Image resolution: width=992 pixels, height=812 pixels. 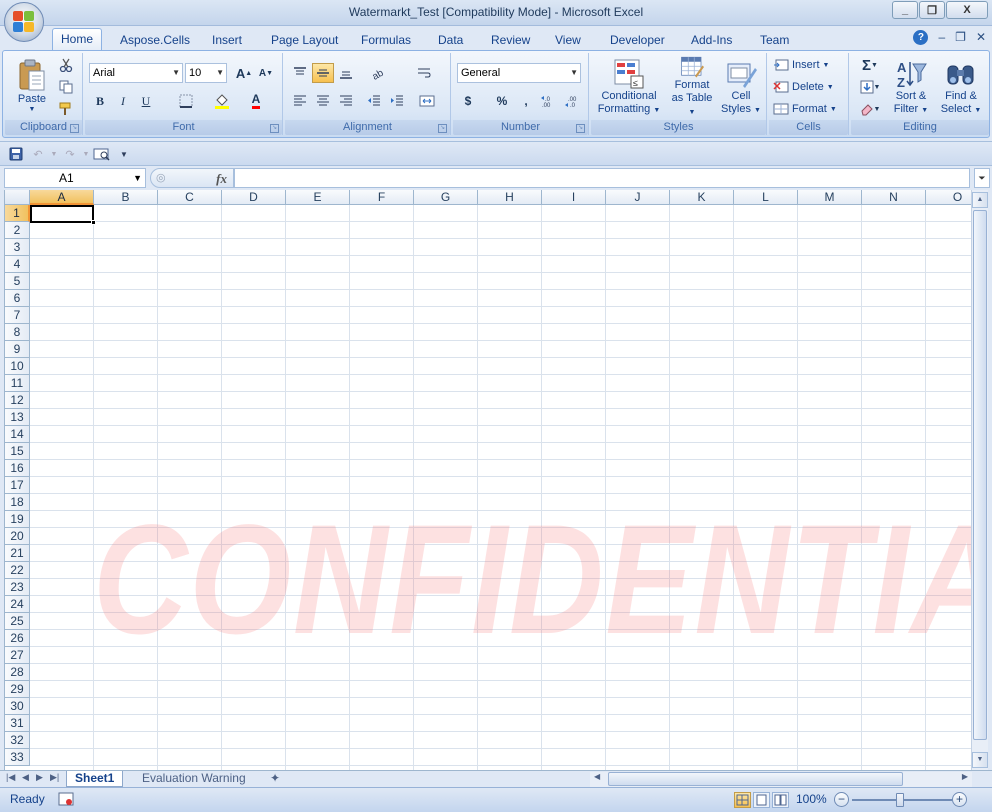 I want to click on tab-data: Data, so click(x=450, y=40).